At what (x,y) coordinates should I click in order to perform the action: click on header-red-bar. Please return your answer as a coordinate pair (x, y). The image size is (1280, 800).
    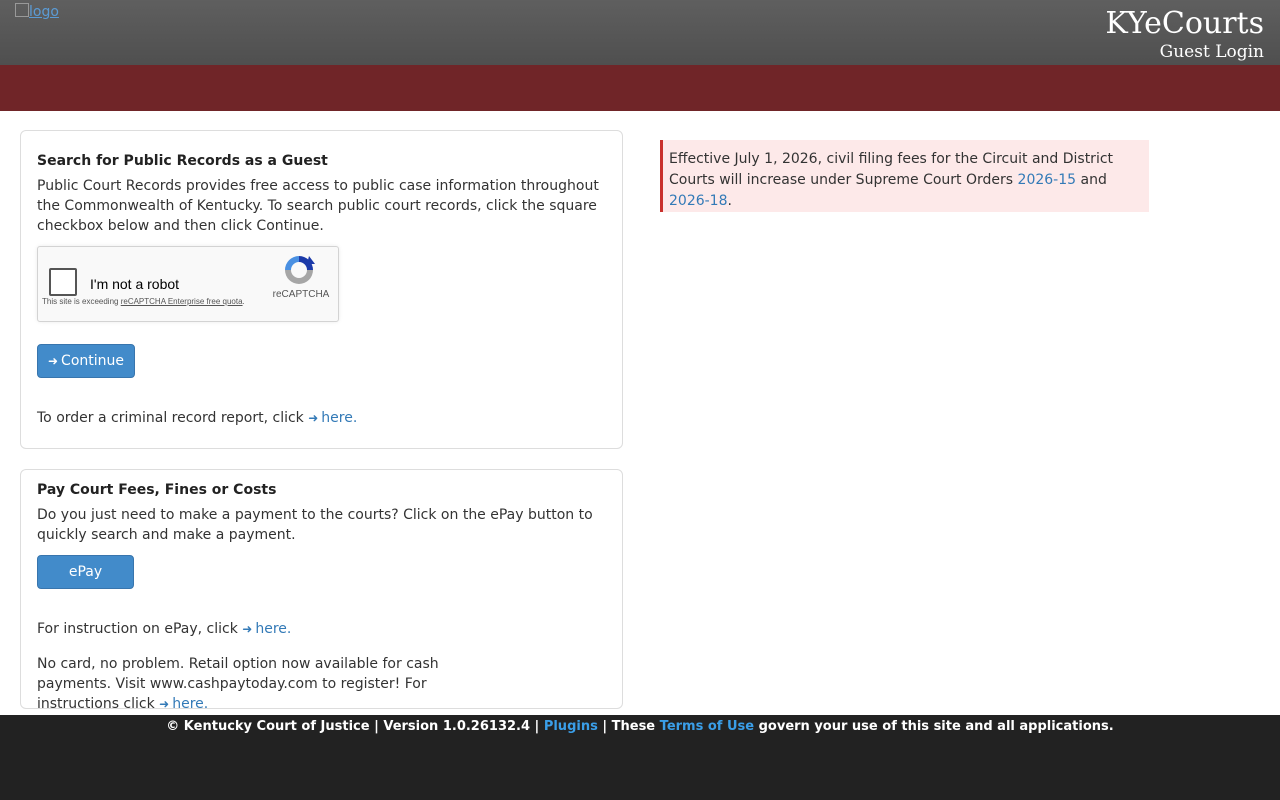
    Looking at the image, I should click on (640, 88).